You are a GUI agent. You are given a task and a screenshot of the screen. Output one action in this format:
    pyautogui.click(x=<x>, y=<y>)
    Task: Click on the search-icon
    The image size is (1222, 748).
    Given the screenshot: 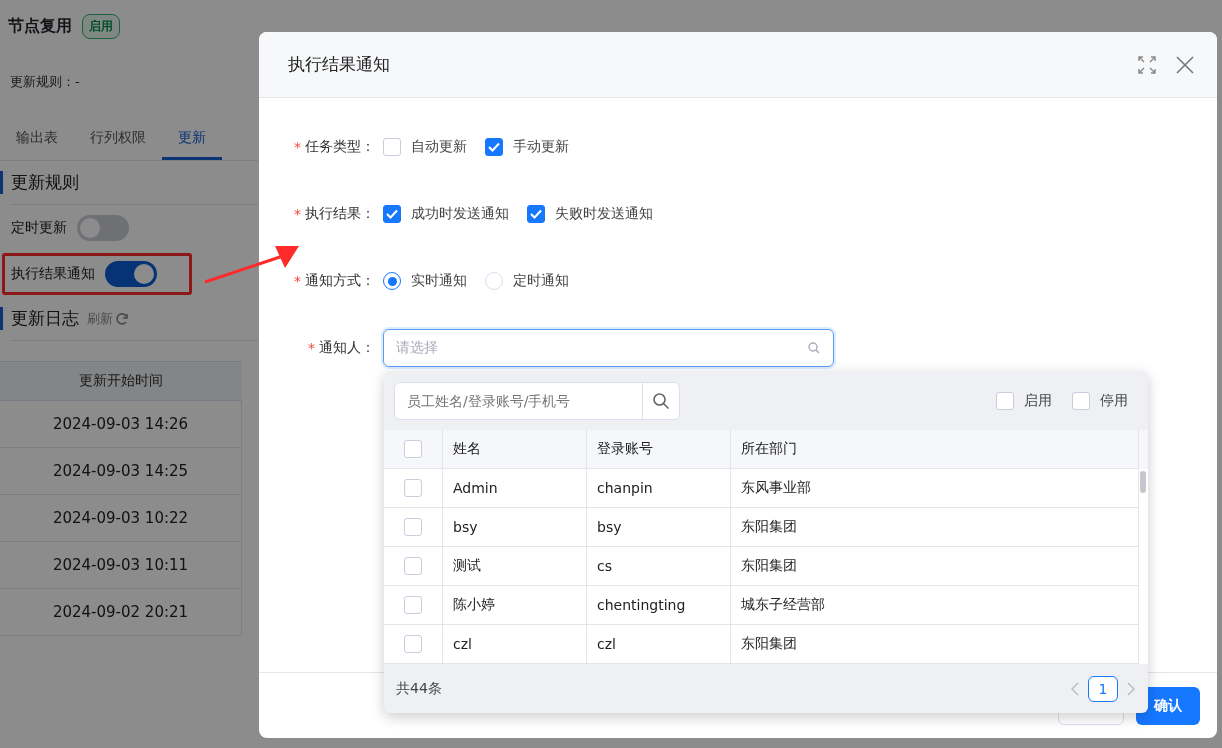 What is the action you would take?
    pyautogui.click(x=814, y=348)
    